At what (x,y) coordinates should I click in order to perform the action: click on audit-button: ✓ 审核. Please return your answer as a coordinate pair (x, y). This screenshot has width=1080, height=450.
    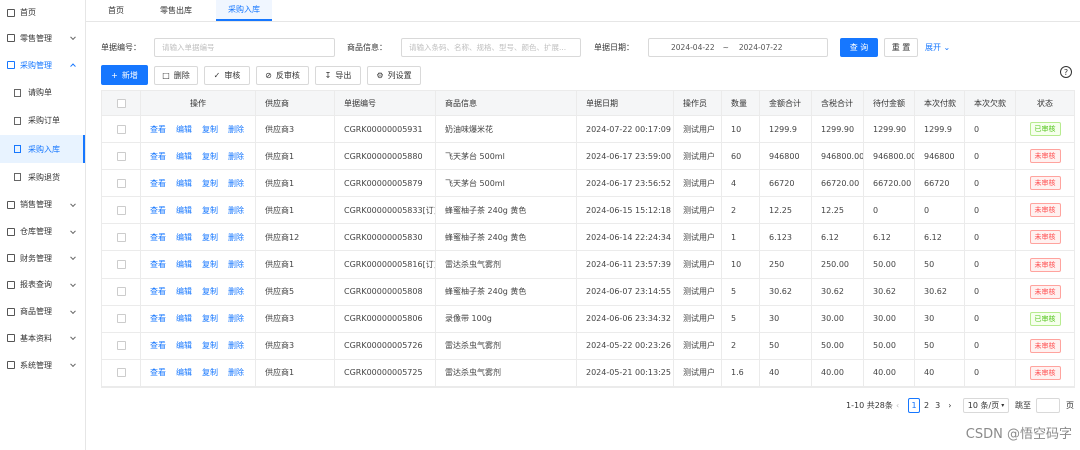
    Looking at the image, I should click on (227, 75).